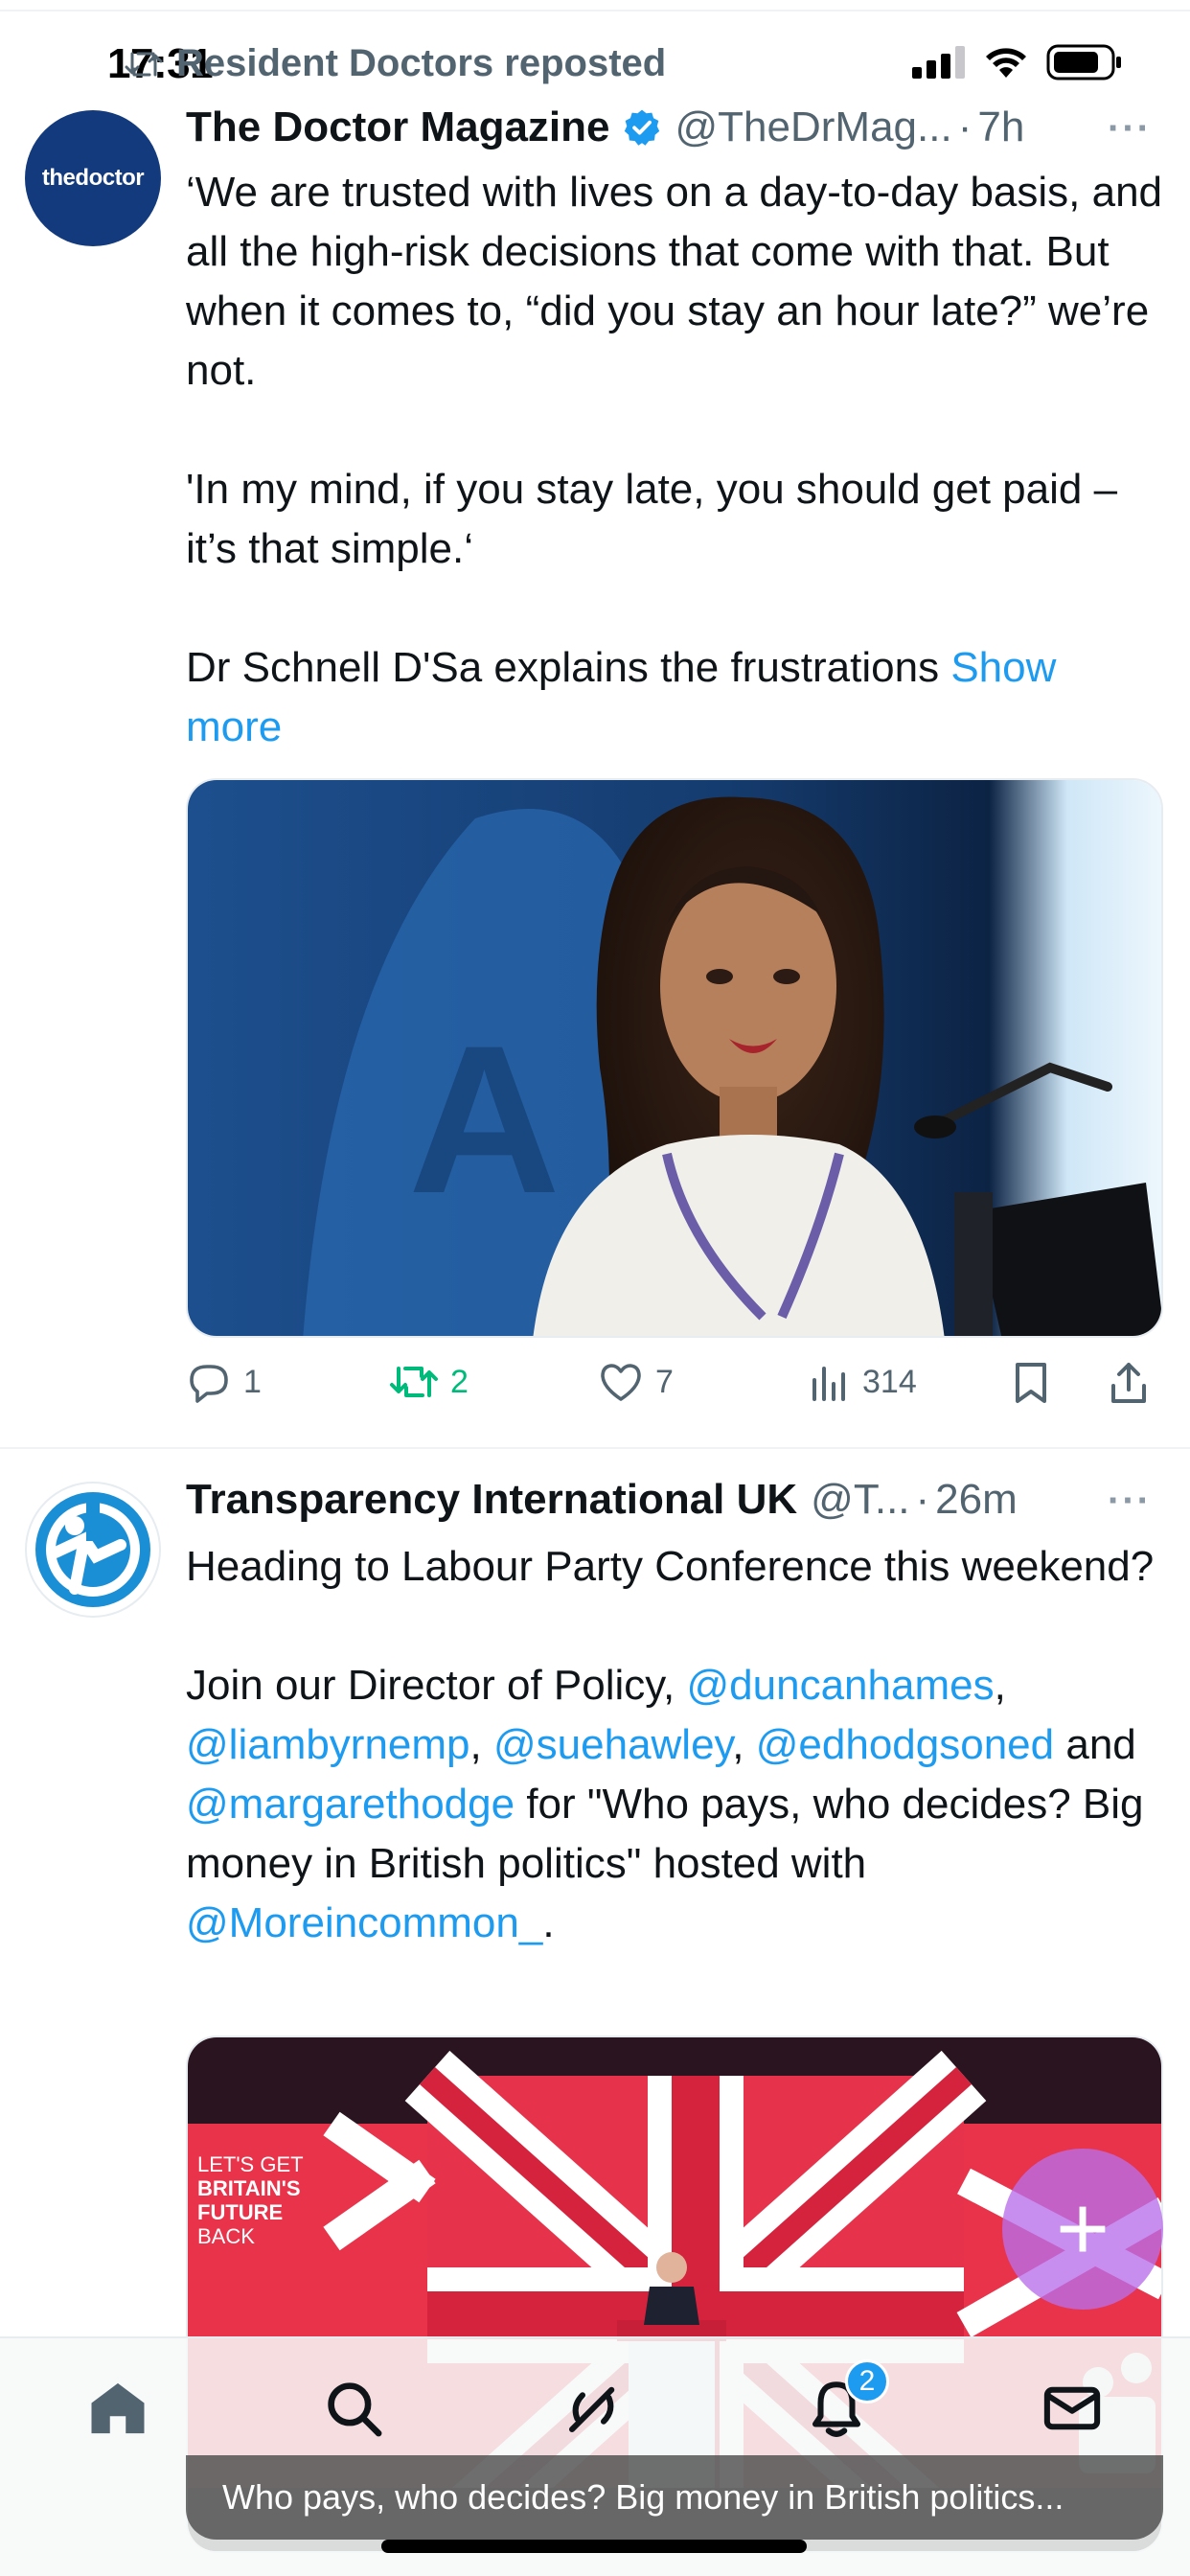 This screenshot has width=1190, height=2576. What do you see at coordinates (93, 1550) in the screenshot?
I see `avatar-transparency-international` at bounding box center [93, 1550].